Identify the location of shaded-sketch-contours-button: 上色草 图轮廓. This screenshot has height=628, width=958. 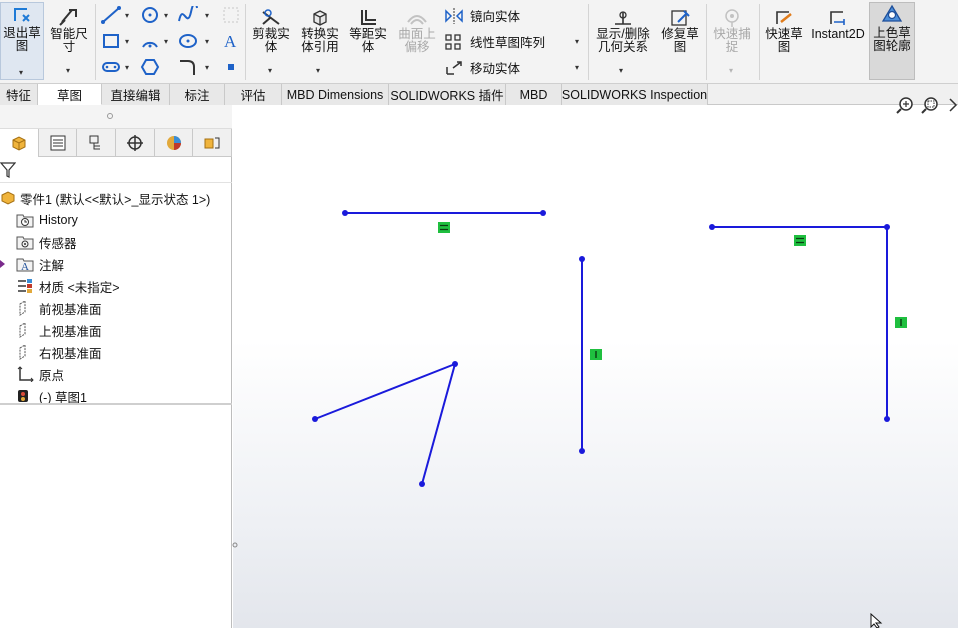
(892, 41).